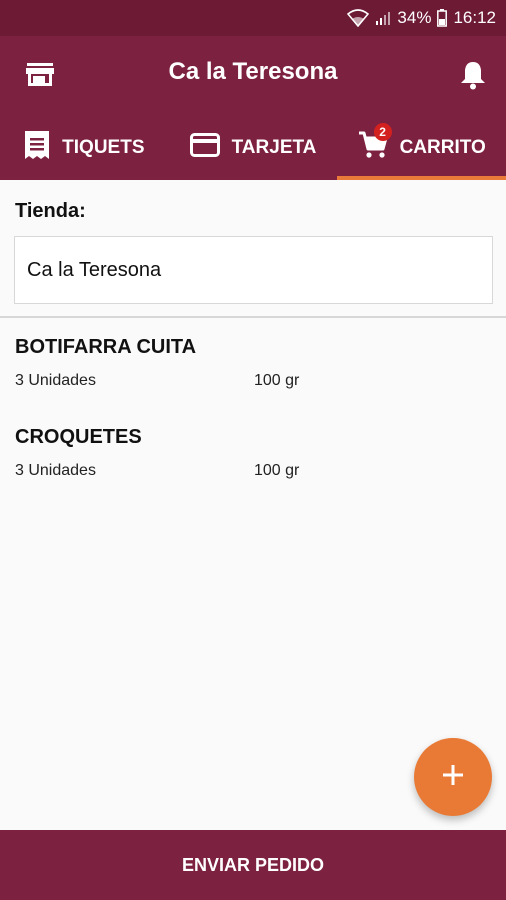 This screenshot has height=900, width=506. What do you see at coordinates (253, 375) in the screenshot?
I see `list-item: BOTIFARRA CUITA 3 Unidades 100 gr` at bounding box center [253, 375].